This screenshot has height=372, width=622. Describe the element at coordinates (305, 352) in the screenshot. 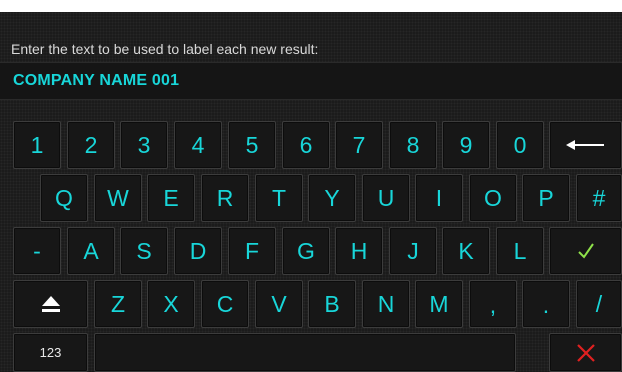

I see `space-key` at that location.